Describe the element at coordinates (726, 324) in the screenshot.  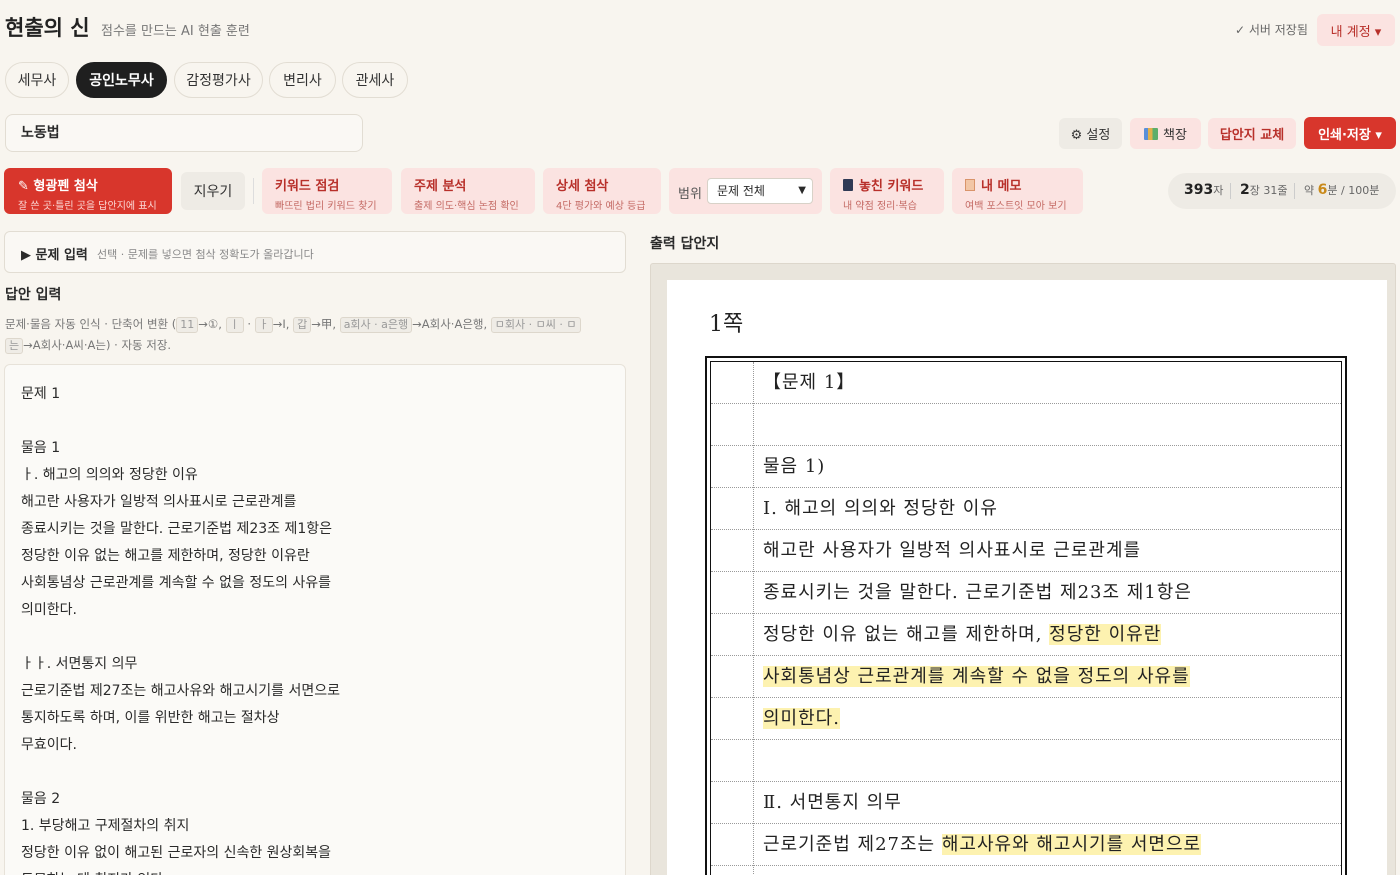
I see `page-number: 1쪽` at that location.